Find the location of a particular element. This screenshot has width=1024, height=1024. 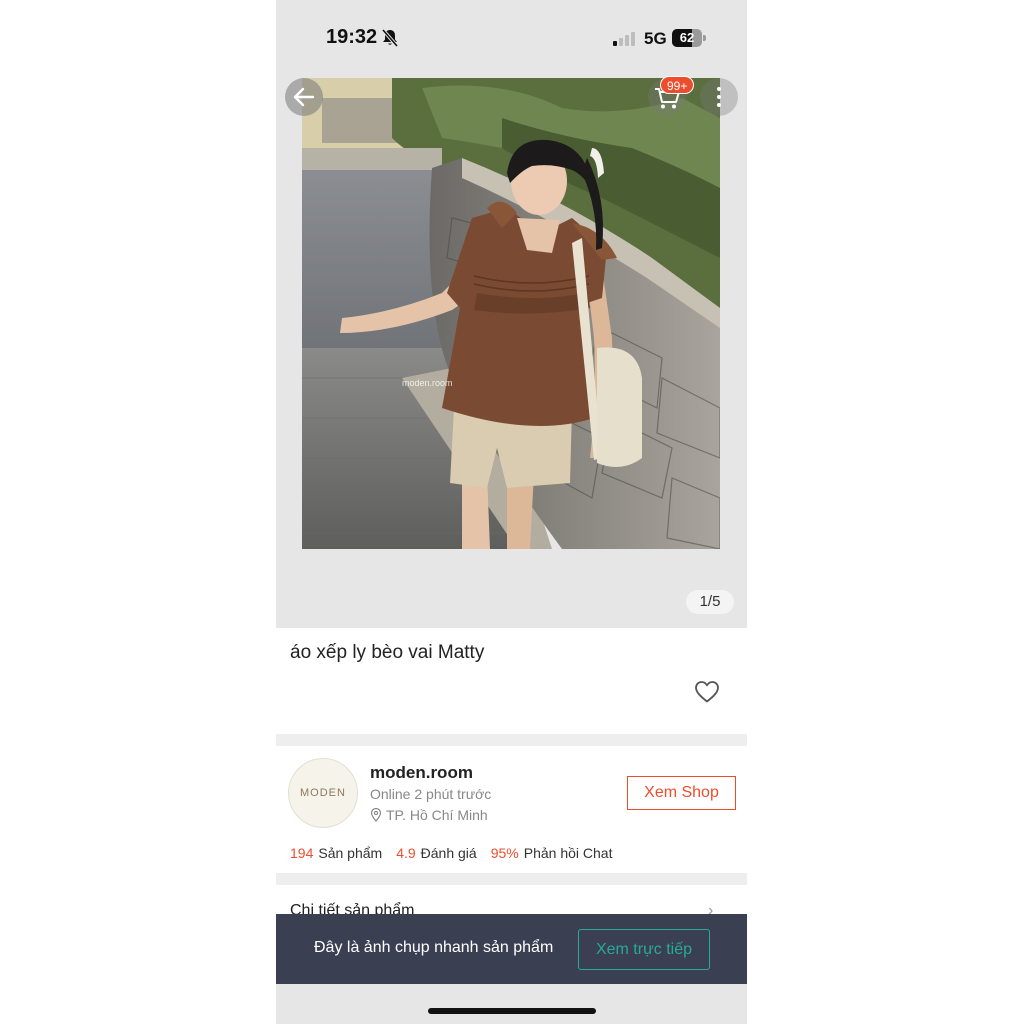

battery-level: 62 is located at coordinates (687, 37).